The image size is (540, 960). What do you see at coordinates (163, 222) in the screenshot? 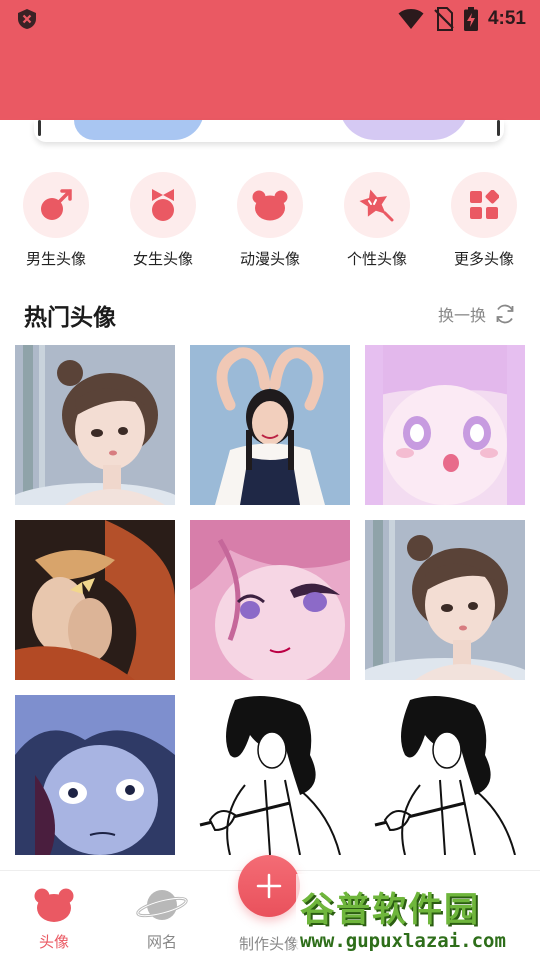
I see `category-female: 女生头像` at bounding box center [163, 222].